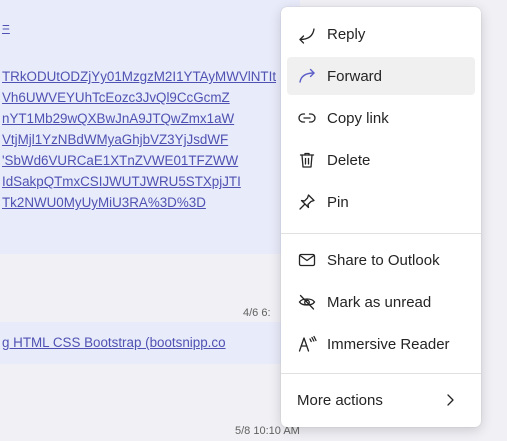 Image resolution: width=507 pixels, height=441 pixels. What do you see at coordinates (115, 140) in the screenshot?
I see `message-link-line: VtjMjl1YzNBdWMyaGhjbVZ3YjJsdWF` at bounding box center [115, 140].